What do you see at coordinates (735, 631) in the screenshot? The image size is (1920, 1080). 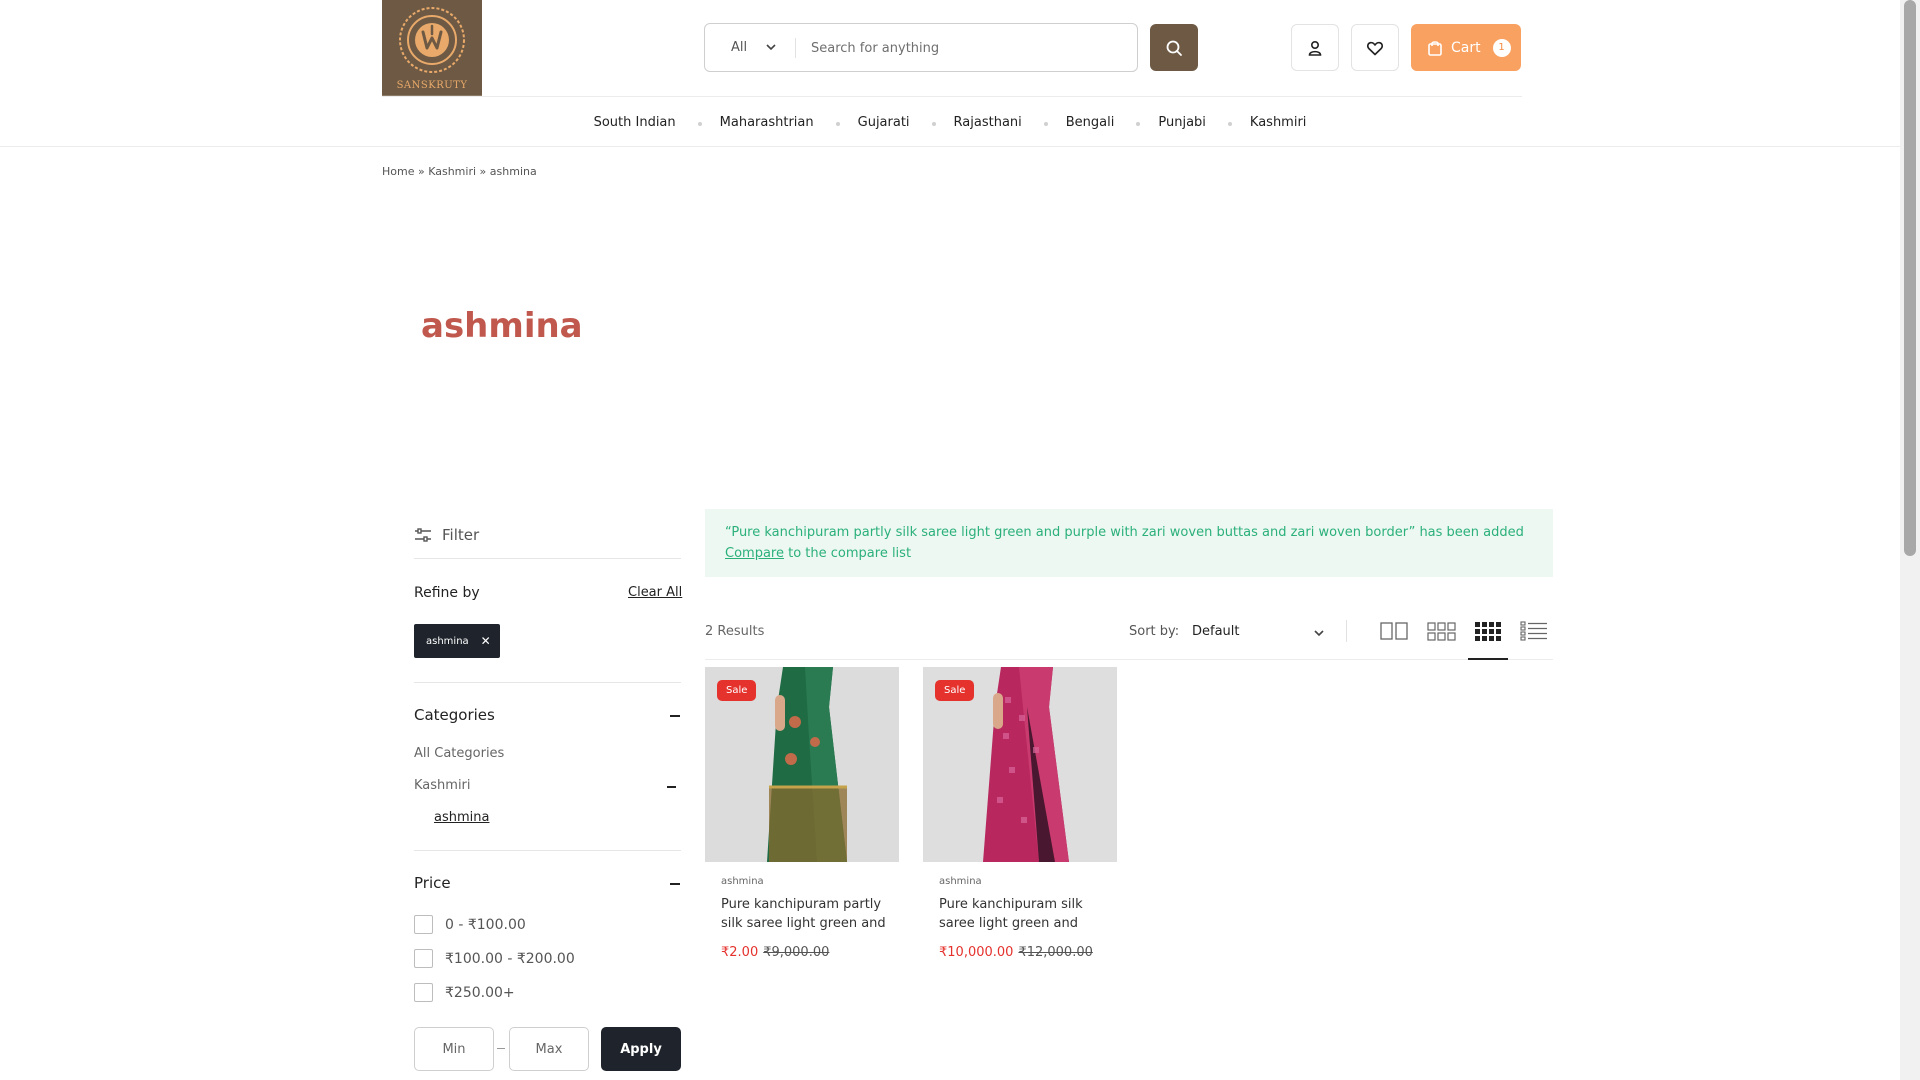 I see `results-count: 2 Results` at bounding box center [735, 631].